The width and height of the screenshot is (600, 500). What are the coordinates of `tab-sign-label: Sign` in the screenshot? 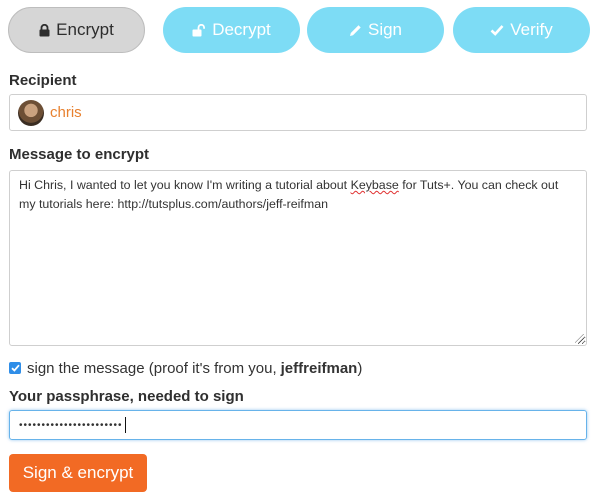 It's located at (385, 29).